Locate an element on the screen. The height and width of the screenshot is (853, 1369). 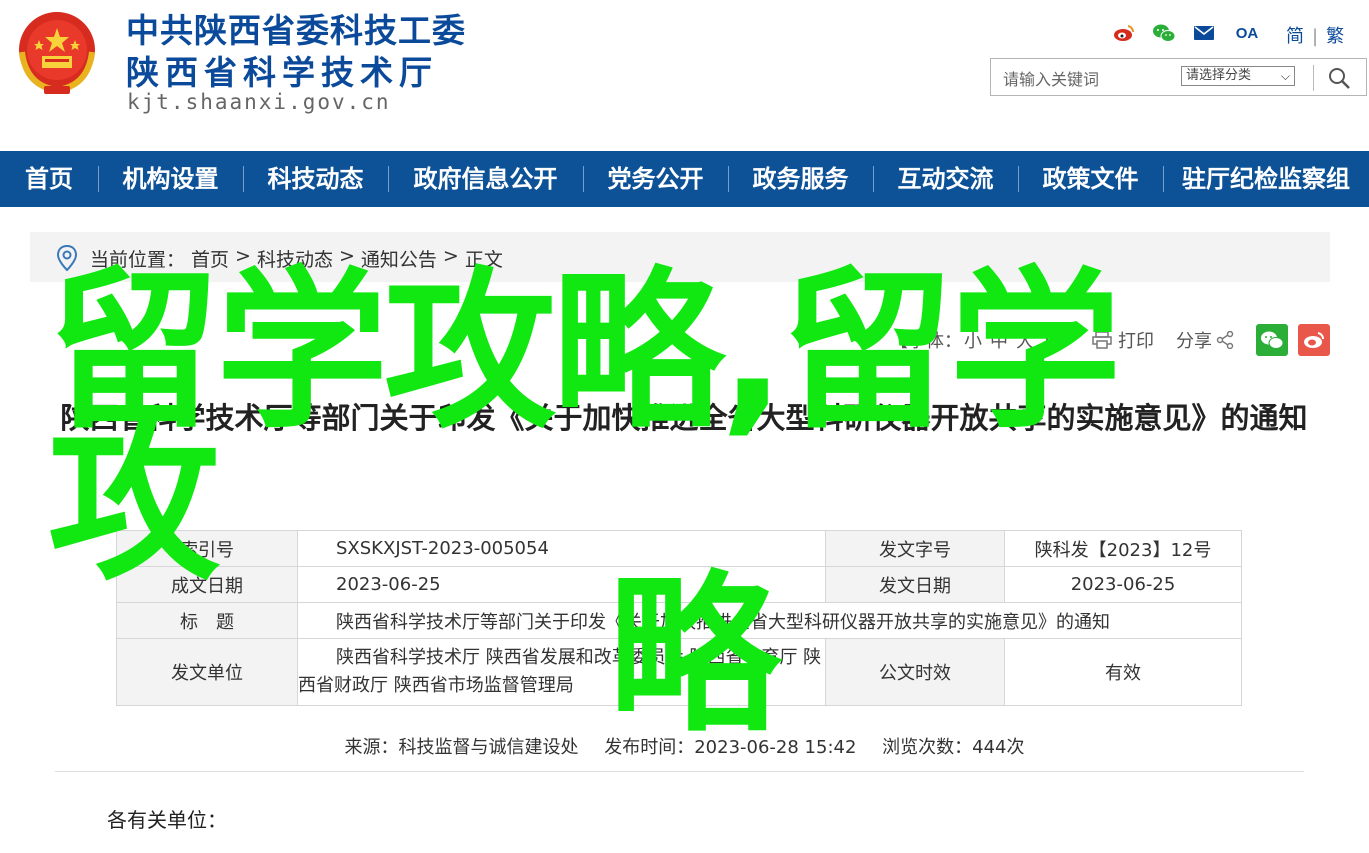
search-divider is located at coordinates (1313, 78).